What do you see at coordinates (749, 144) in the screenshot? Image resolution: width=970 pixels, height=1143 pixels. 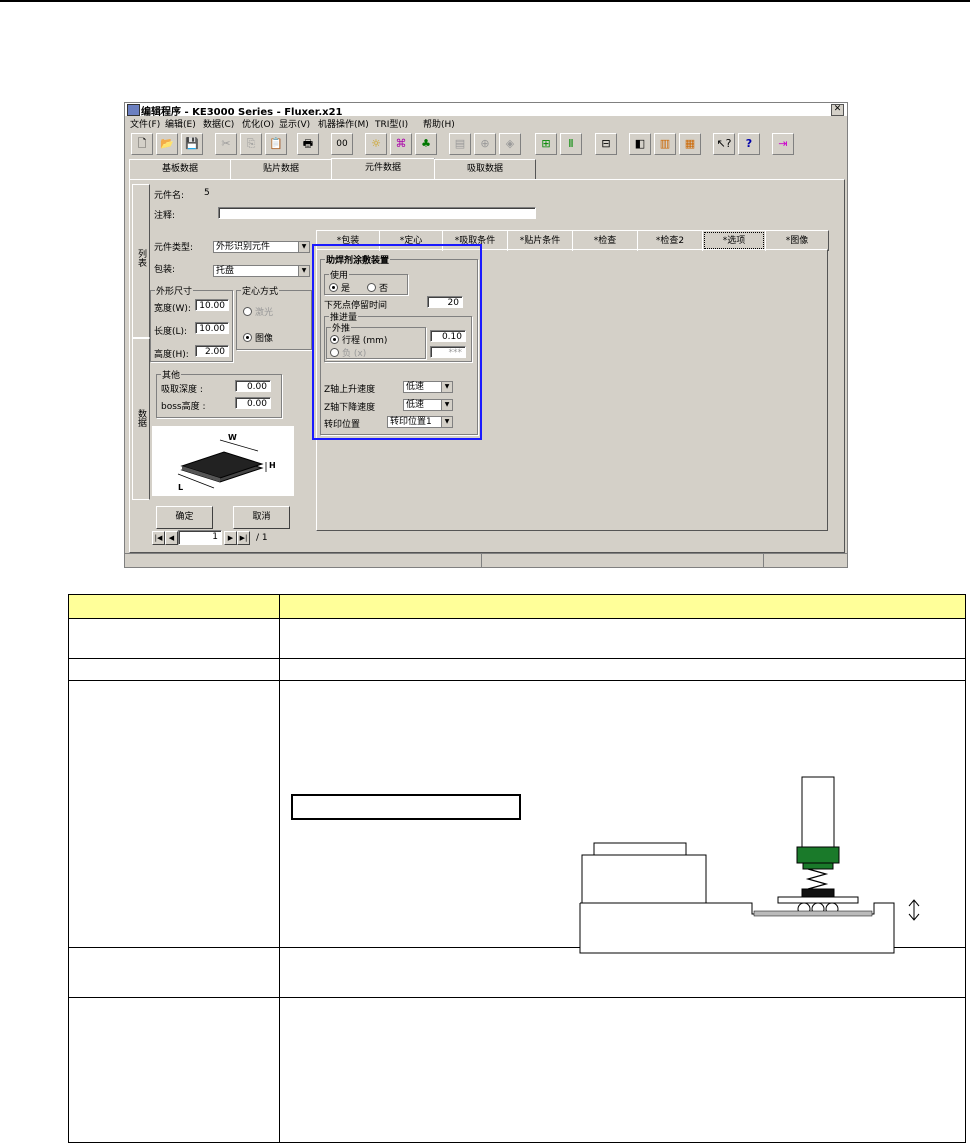 I see `help-icon: ?` at bounding box center [749, 144].